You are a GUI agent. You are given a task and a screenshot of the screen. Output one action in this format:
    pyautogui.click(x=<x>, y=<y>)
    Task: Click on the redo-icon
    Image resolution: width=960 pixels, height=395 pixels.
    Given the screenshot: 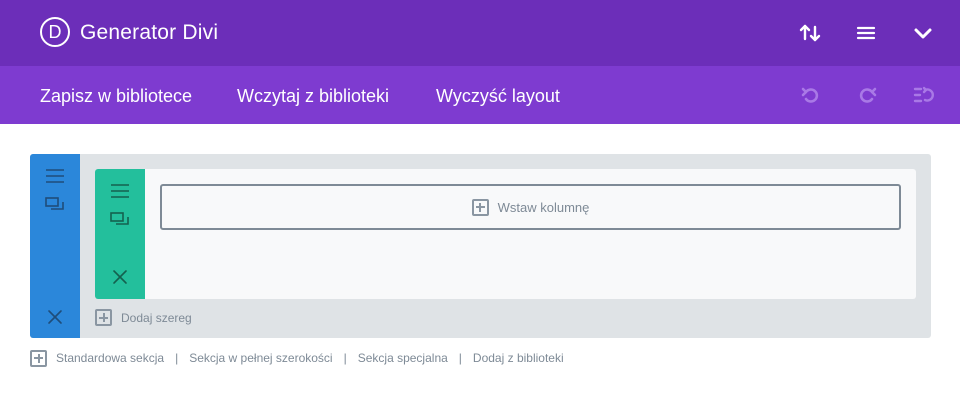 What is the action you would take?
    pyautogui.click(x=867, y=95)
    